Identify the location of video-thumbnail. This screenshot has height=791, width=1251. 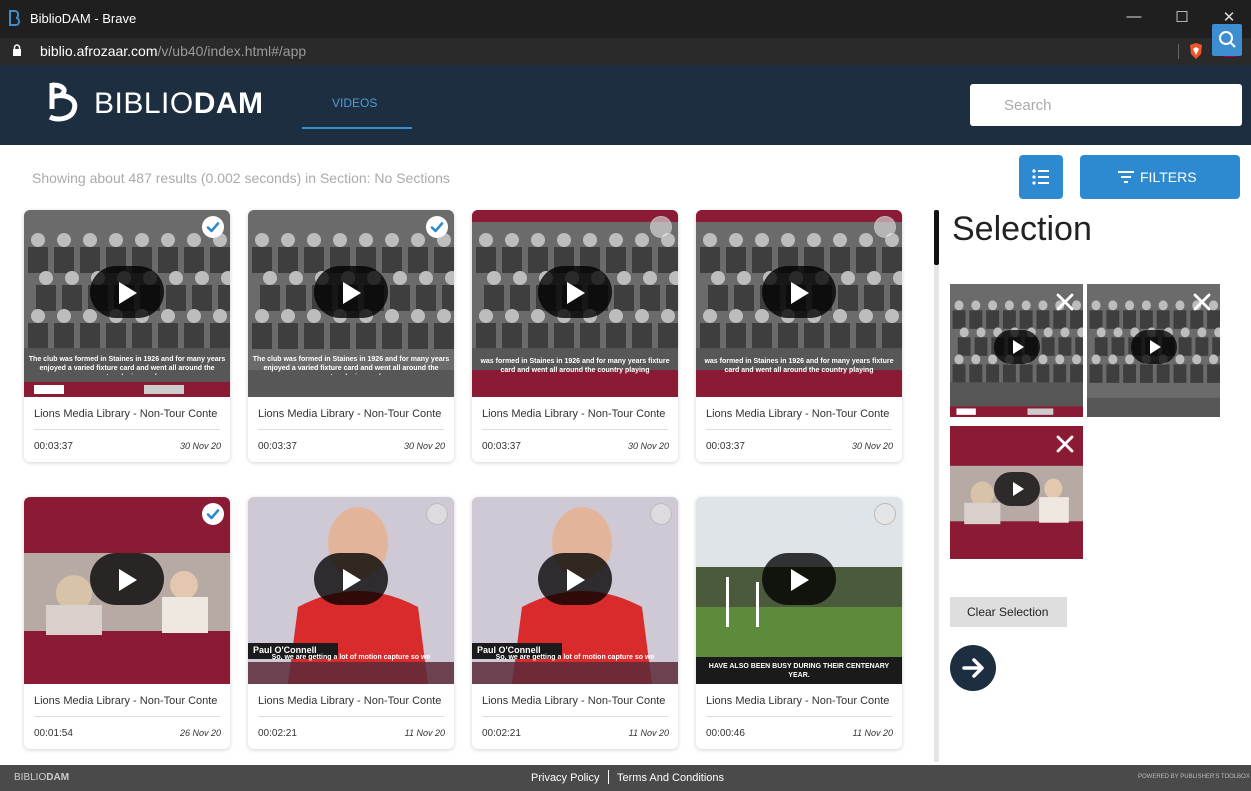
(127, 590).